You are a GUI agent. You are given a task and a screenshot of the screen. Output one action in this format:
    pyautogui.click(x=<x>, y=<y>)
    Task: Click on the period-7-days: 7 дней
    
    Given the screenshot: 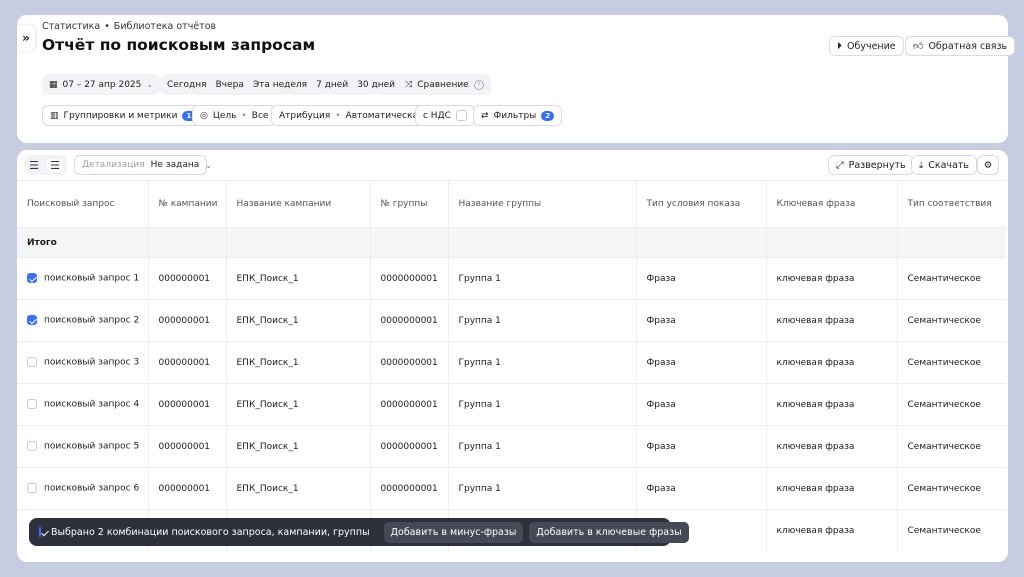 What is the action you would take?
    pyautogui.click(x=332, y=85)
    